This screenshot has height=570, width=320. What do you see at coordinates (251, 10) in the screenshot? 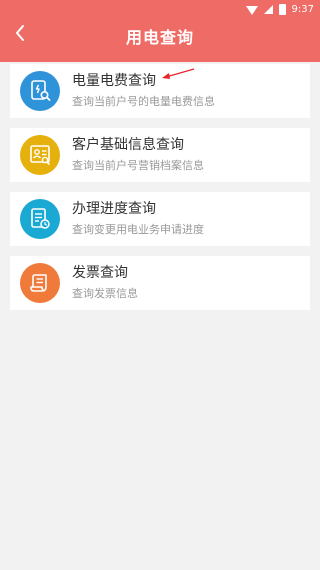
I see `wifi-icon` at bounding box center [251, 10].